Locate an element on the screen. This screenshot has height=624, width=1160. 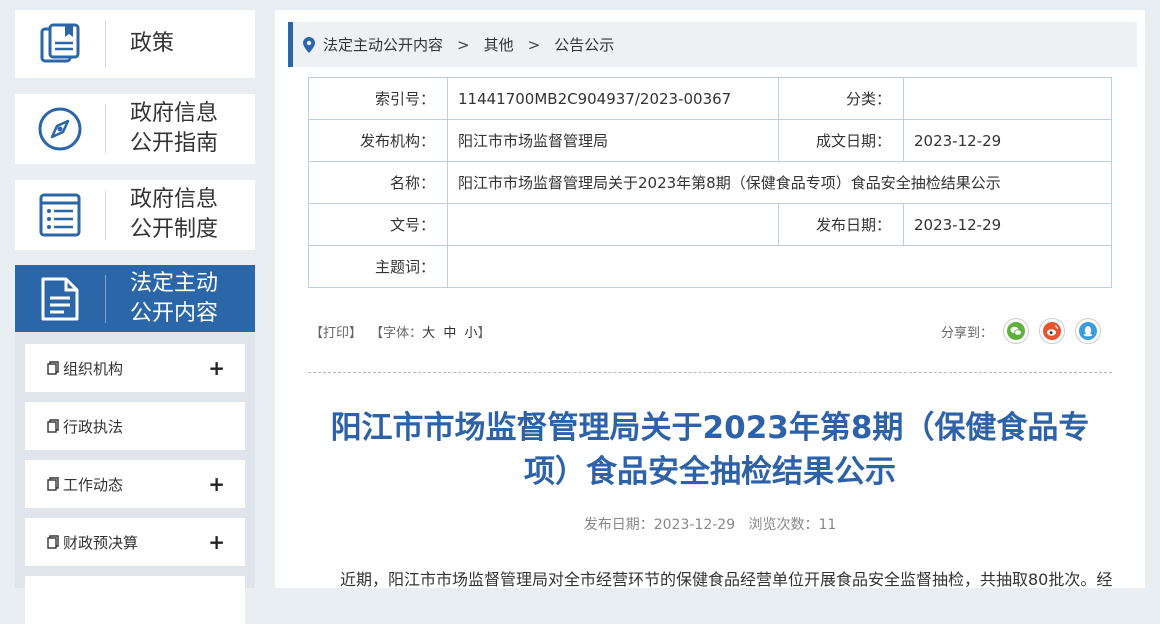
font-size-large-button: 大 is located at coordinates (428, 333).